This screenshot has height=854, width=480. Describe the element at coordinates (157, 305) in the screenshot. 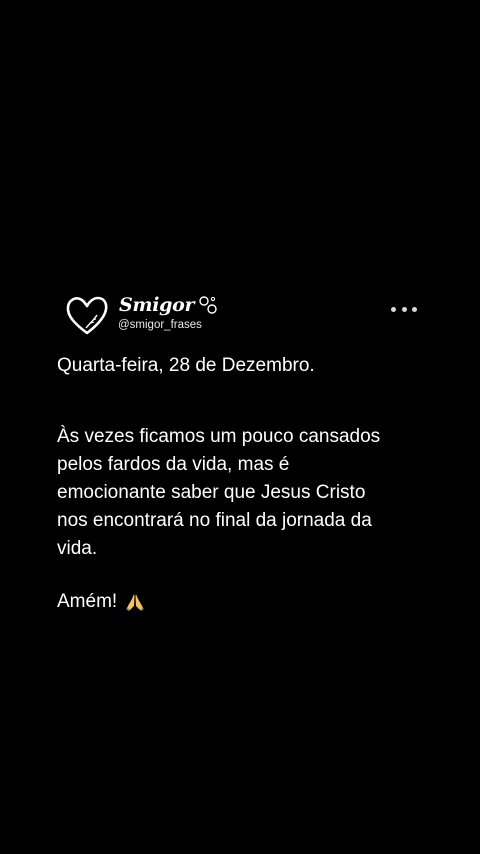

I see `author-display-name: Smigor` at that location.